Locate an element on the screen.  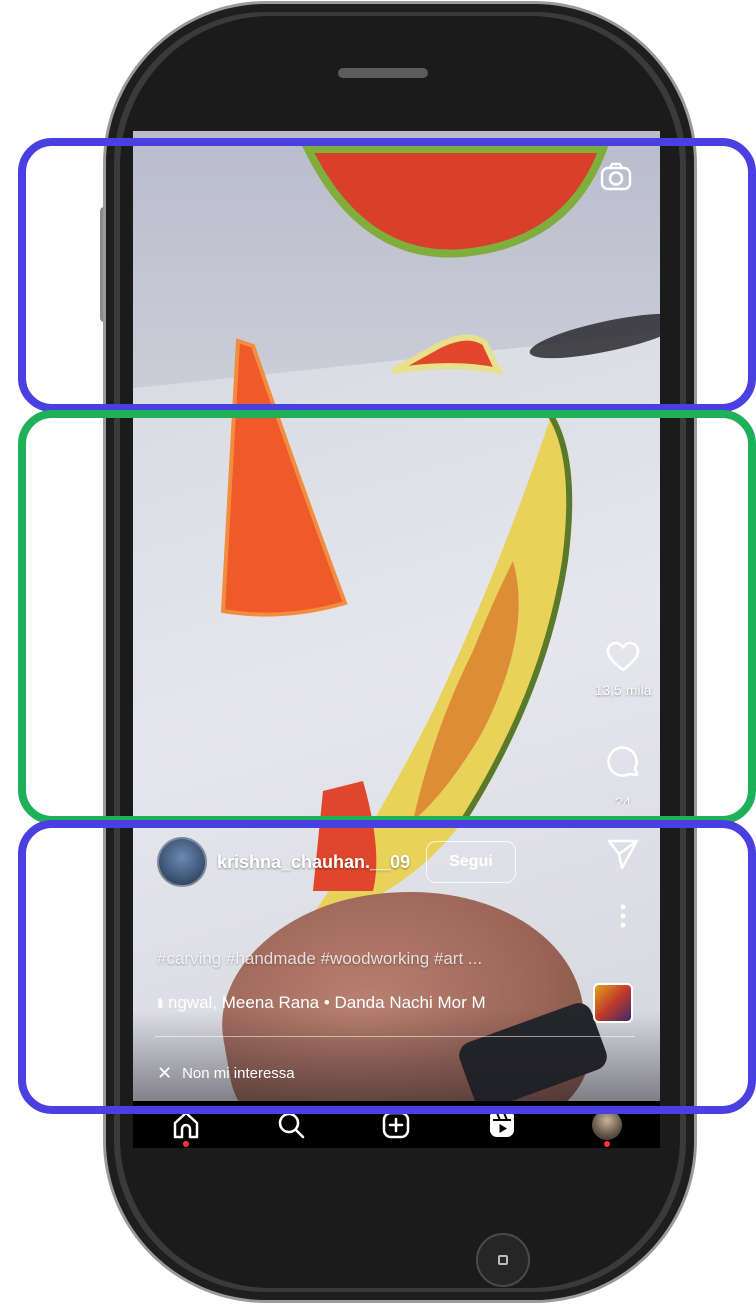
phone-speaker is located at coordinates (383, 73).